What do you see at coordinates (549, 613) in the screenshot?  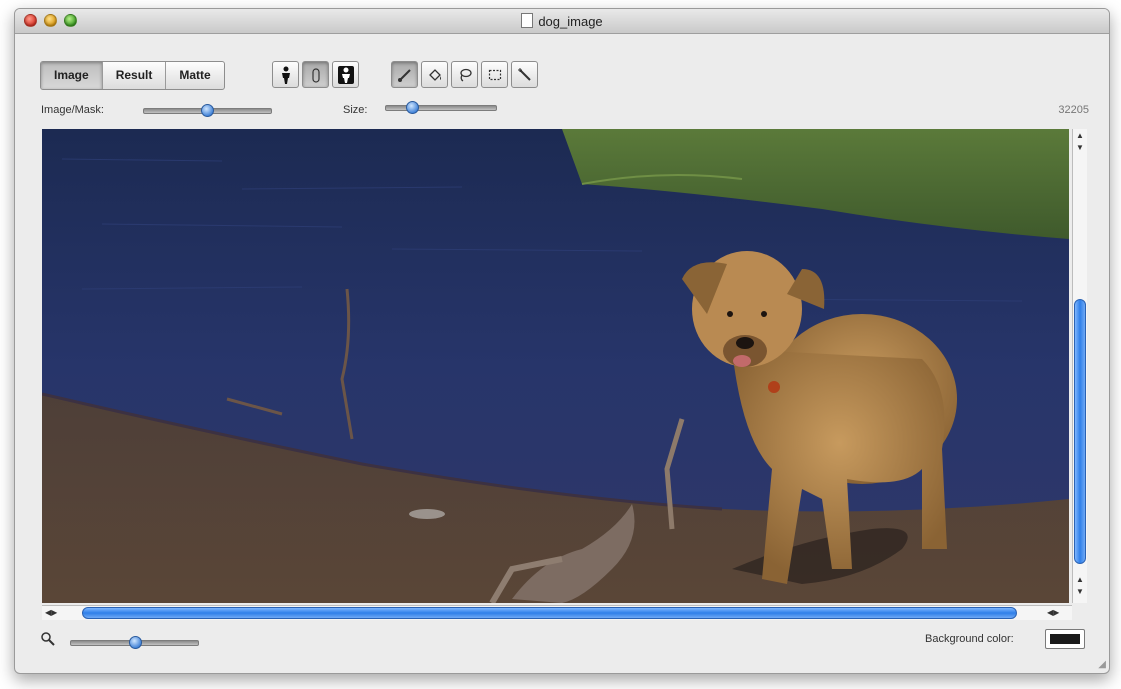 I see `horizontal-scroll-thumb` at bounding box center [549, 613].